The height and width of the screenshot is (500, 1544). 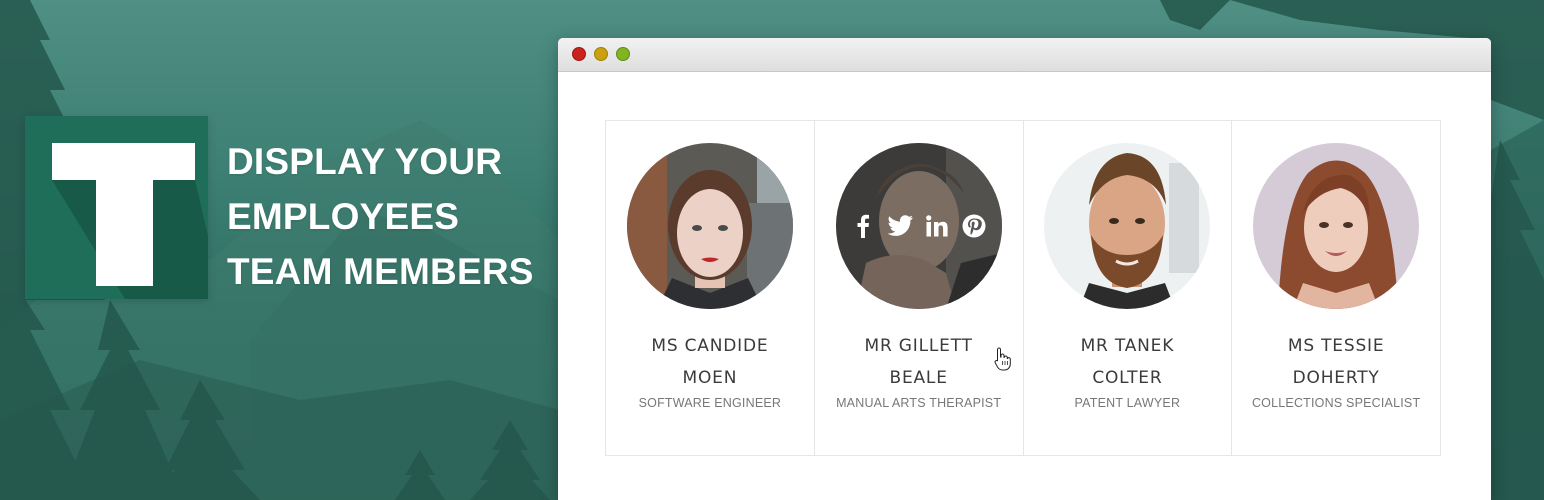 What do you see at coordinates (1024, 55) in the screenshot?
I see `window-titlebar` at bounding box center [1024, 55].